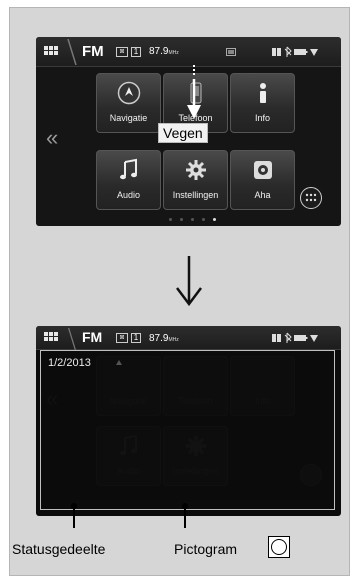  What do you see at coordinates (194, 92) in the screenshot?
I see `swipe-down-arrow-icon` at bounding box center [194, 92].